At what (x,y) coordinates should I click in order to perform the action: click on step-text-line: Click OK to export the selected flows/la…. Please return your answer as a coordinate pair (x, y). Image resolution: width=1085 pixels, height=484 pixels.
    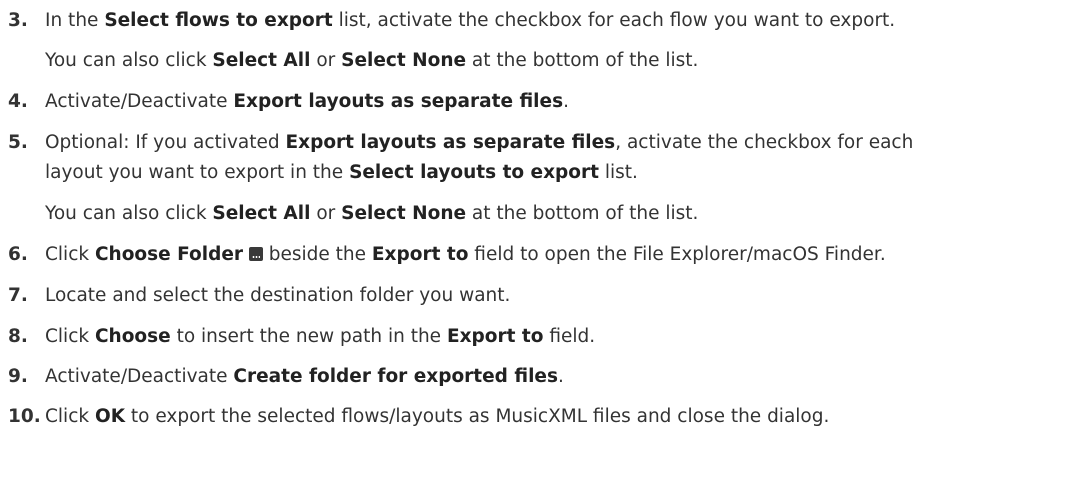
    Looking at the image, I should click on (437, 417).